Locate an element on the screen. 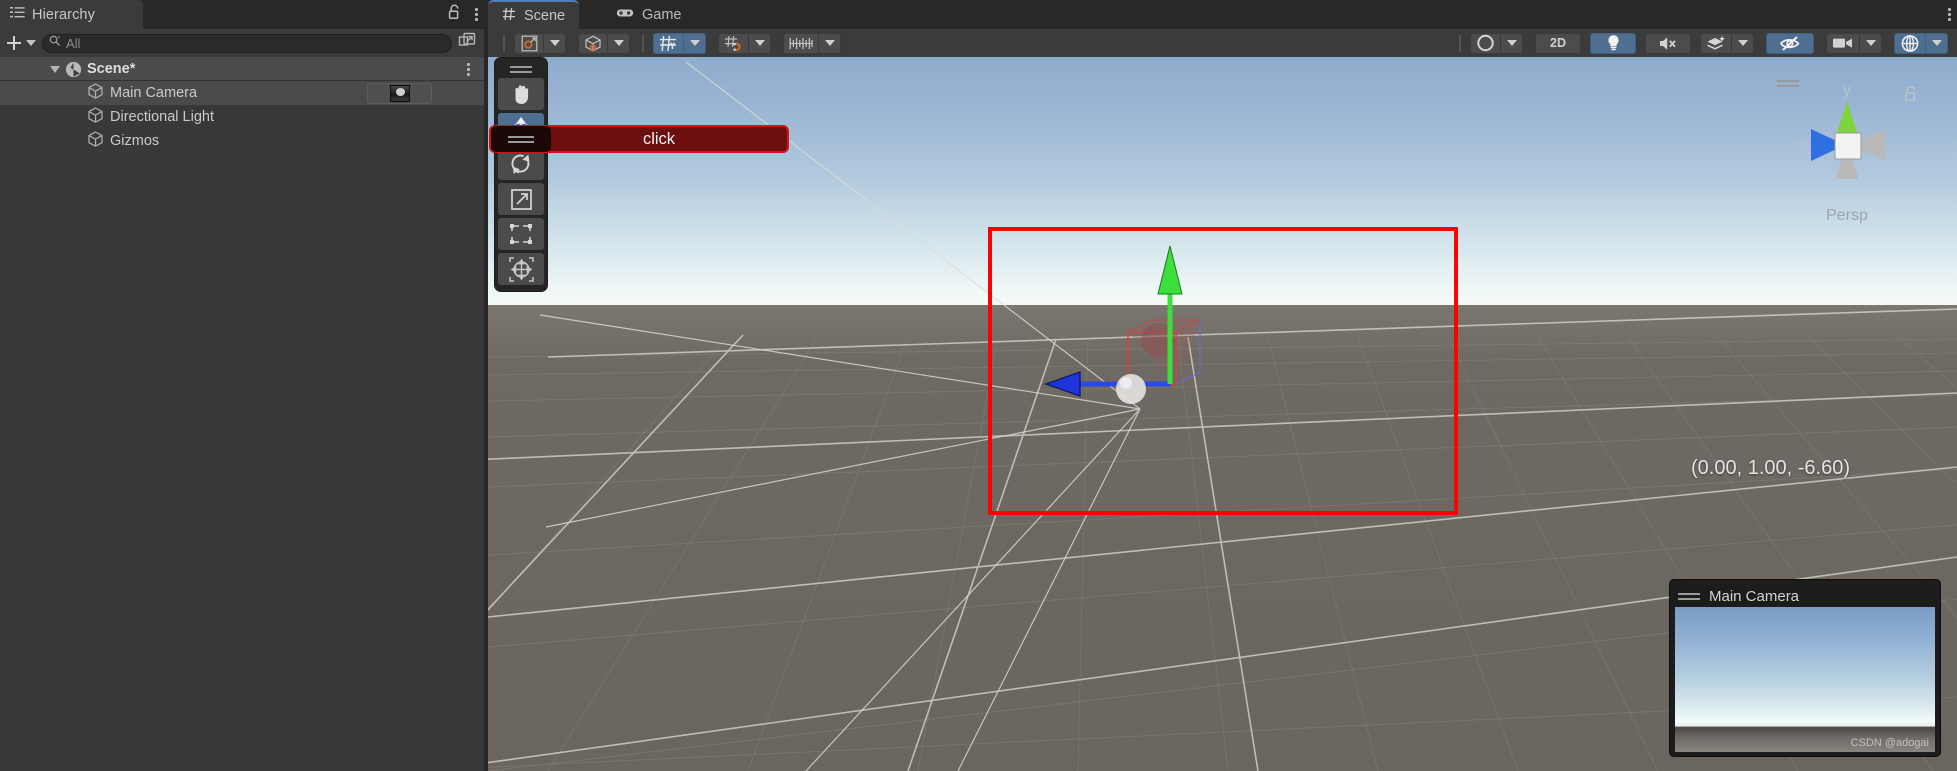  hand-icon is located at coordinates (522, 94).